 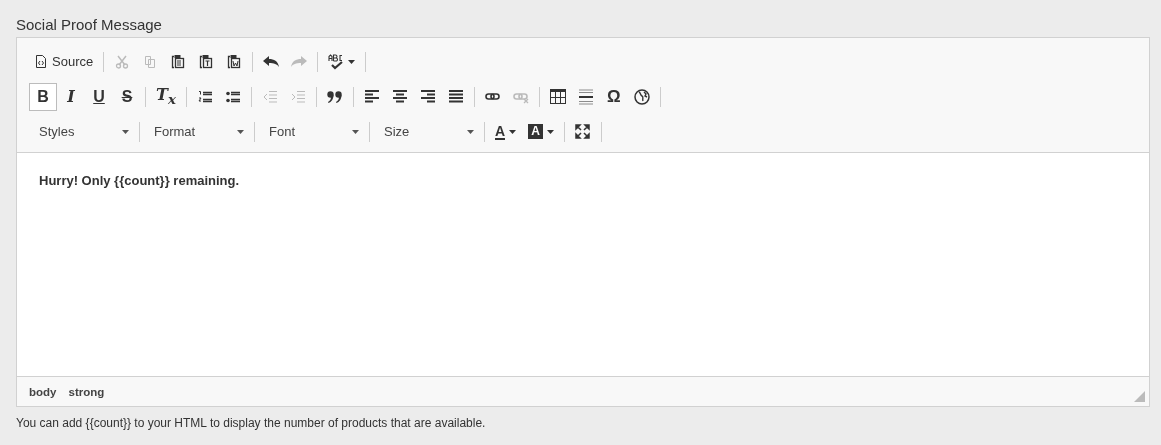 What do you see at coordinates (41, 61) in the screenshot?
I see `document-icon` at bounding box center [41, 61].